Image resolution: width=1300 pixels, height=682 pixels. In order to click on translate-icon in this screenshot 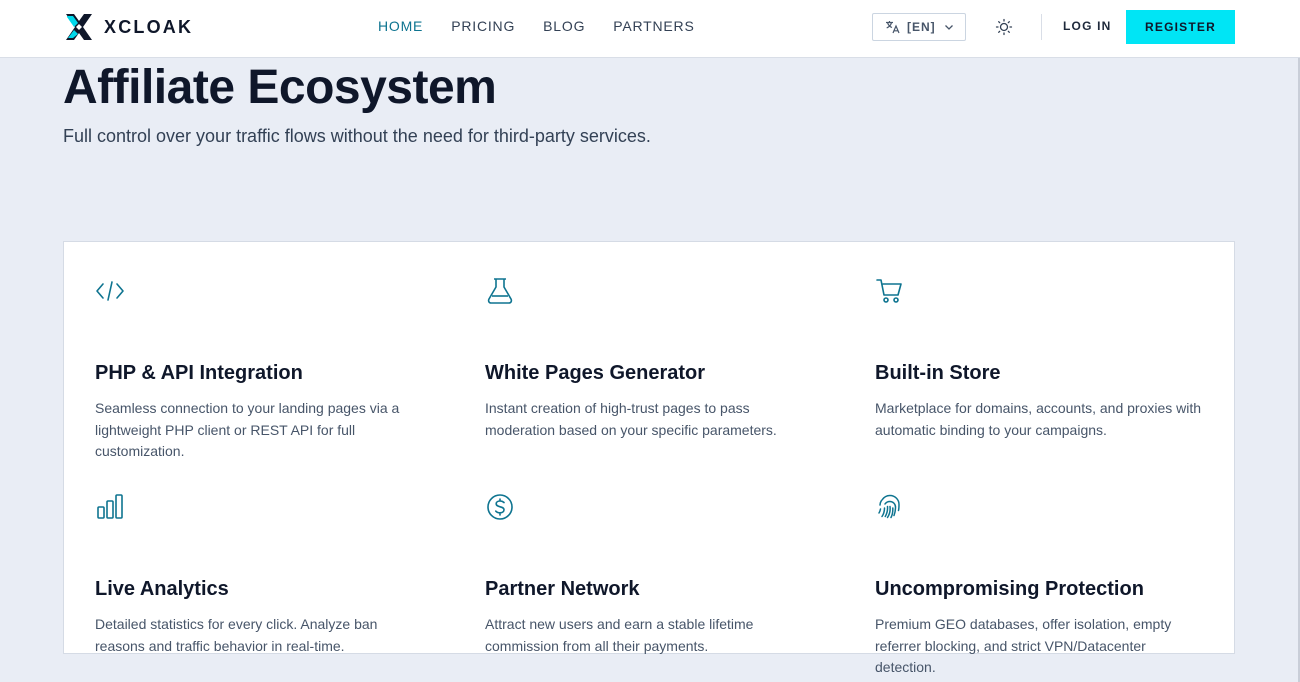, I will do `click(893, 27)`.